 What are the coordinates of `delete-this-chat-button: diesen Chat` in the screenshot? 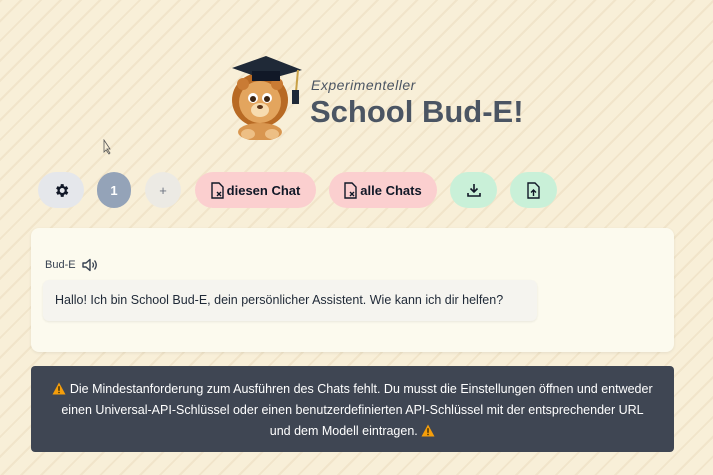 It's located at (255, 190).